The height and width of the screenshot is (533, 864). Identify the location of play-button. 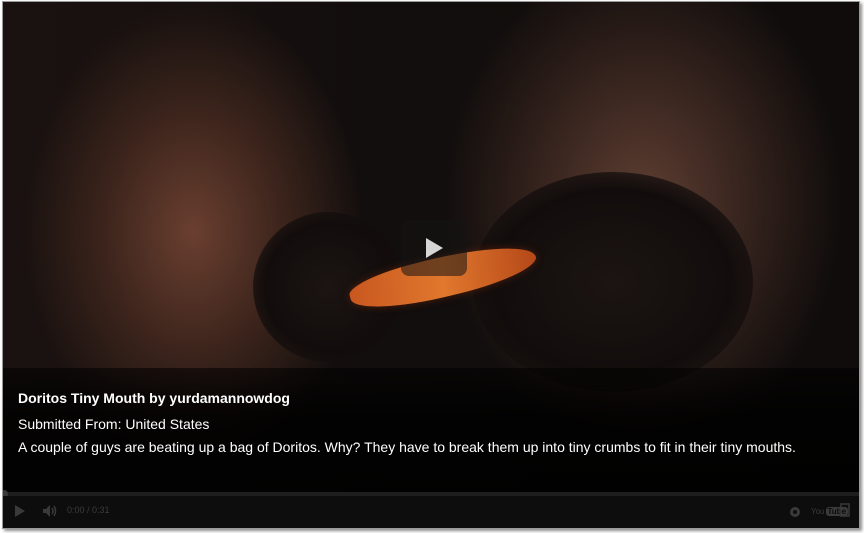
(20, 513).